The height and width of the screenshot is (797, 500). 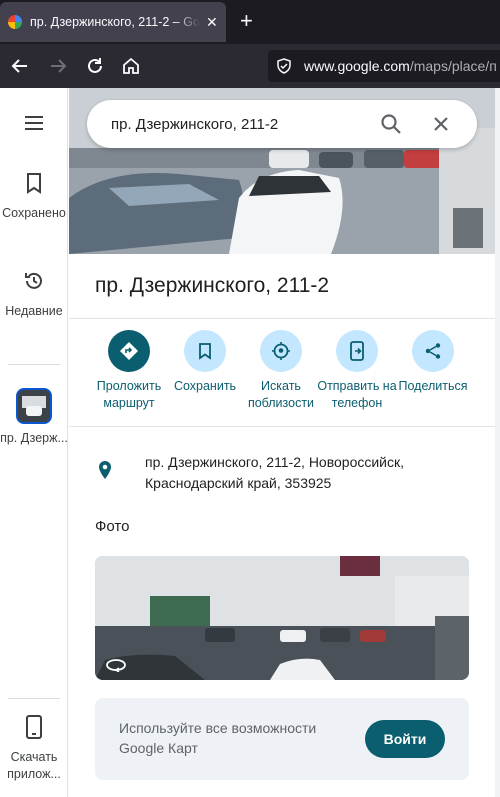 What do you see at coordinates (34, 406) in the screenshot?
I see `place-thumbnail` at bounding box center [34, 406].